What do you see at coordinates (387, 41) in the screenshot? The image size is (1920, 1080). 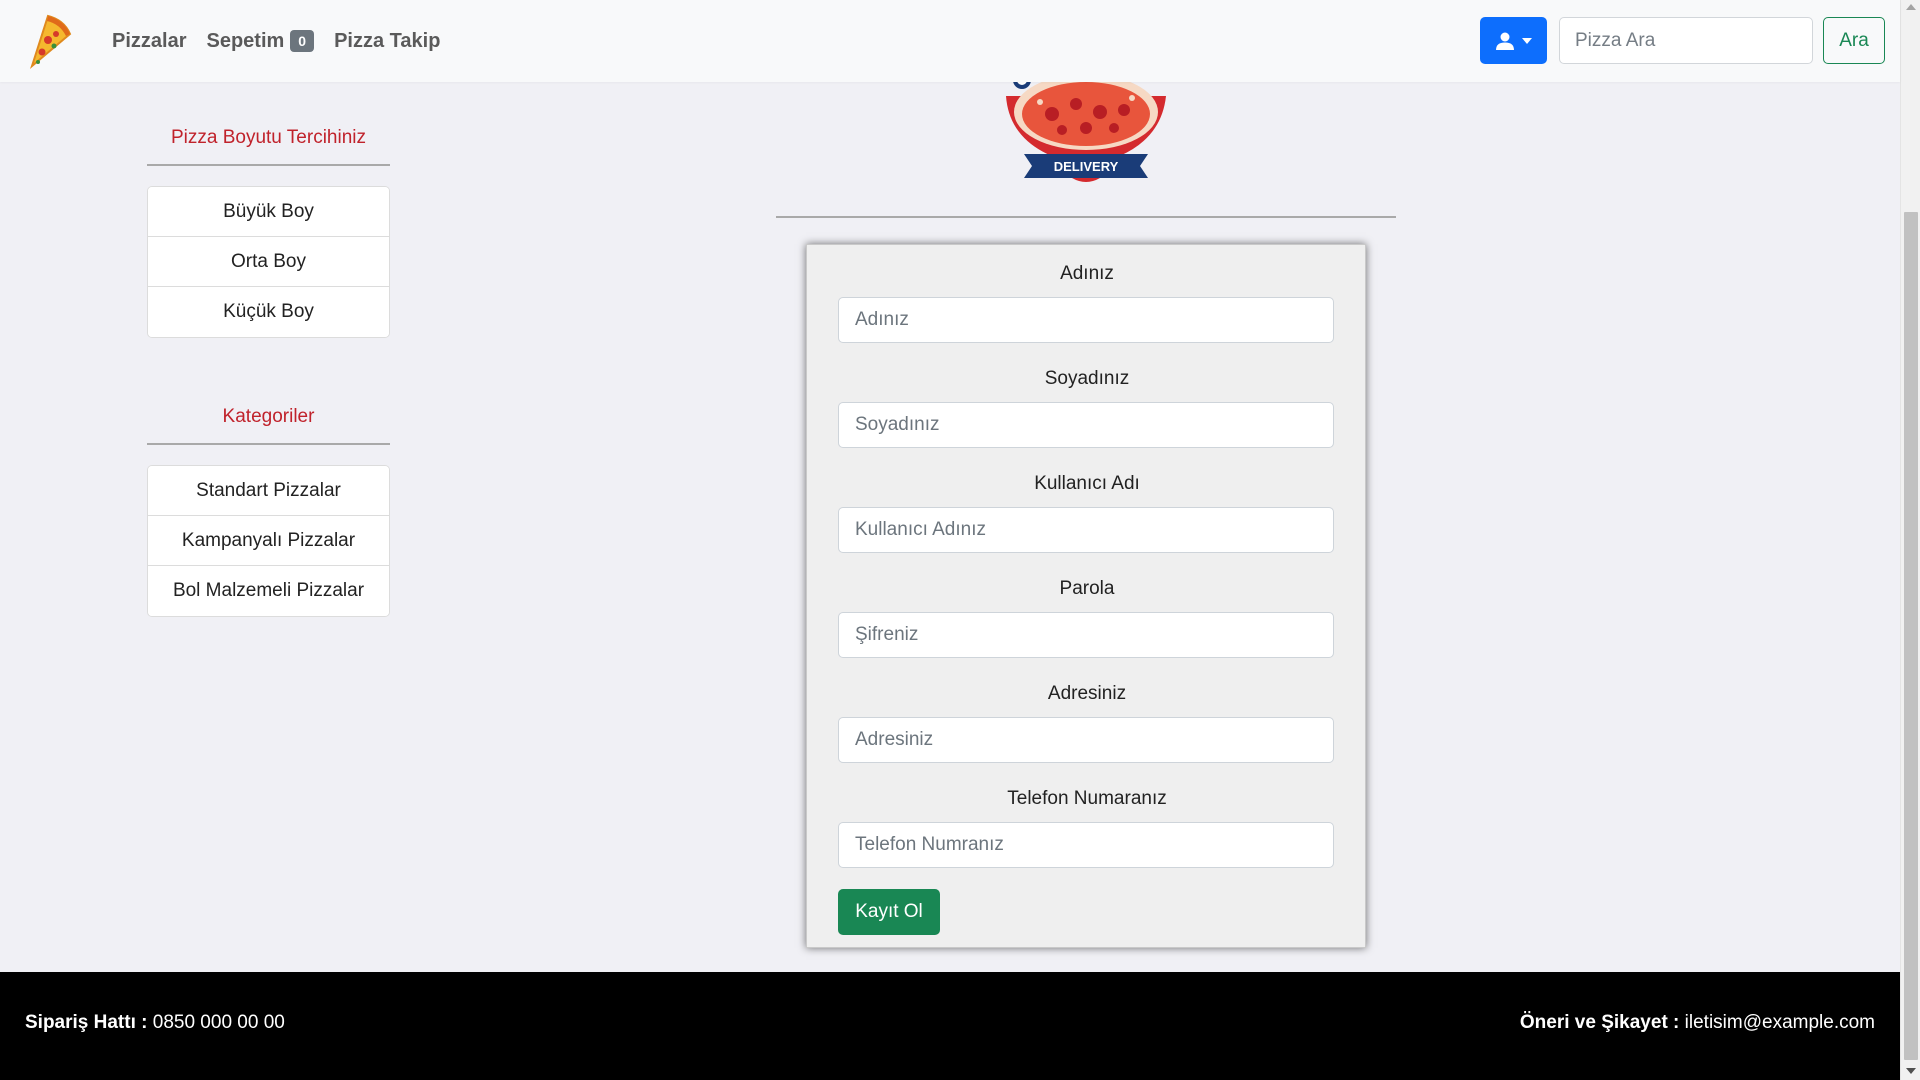 I see `nav-link-pizza-takip: Pizza Takip` at bounding box center [387, 41].